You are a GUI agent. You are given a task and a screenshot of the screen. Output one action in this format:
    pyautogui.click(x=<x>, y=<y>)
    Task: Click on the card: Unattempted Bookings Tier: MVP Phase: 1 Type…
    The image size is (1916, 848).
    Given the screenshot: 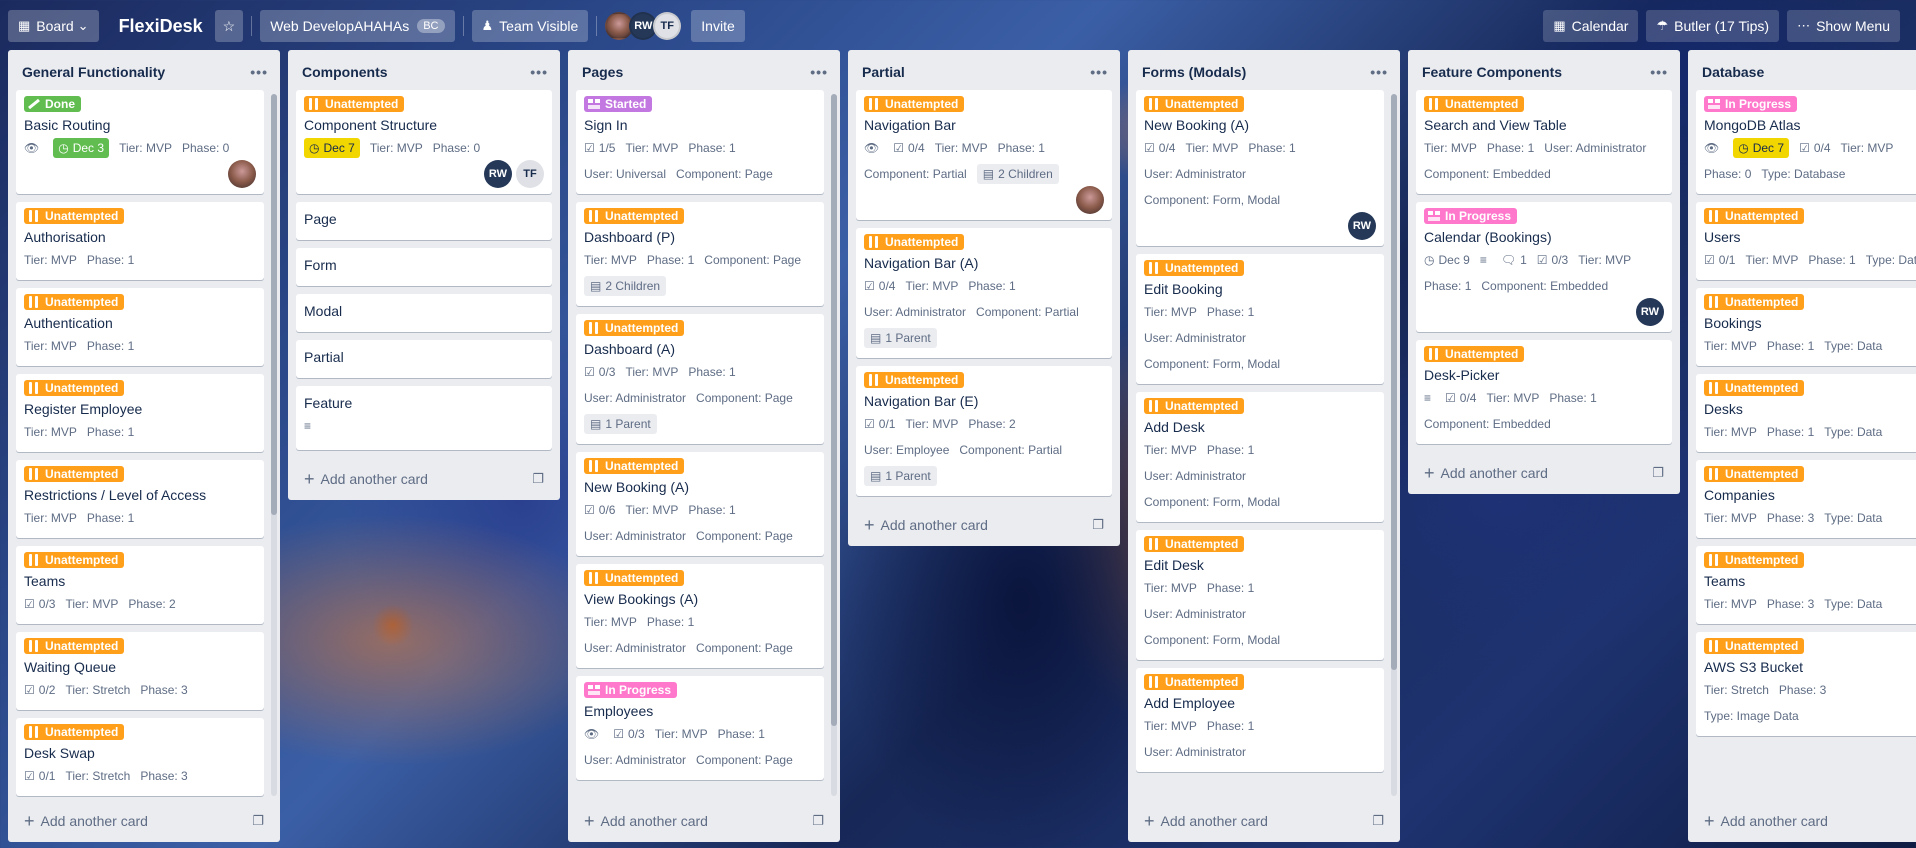 What is the action you would take?
    pyautogui.click(x=1806, y=327)
    